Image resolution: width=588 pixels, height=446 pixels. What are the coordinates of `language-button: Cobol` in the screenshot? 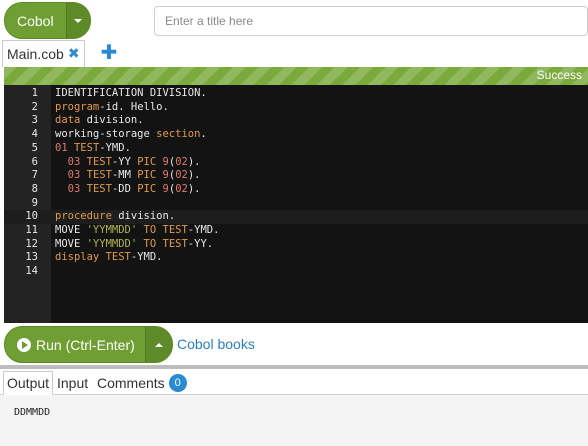 It's located at (47, 20).